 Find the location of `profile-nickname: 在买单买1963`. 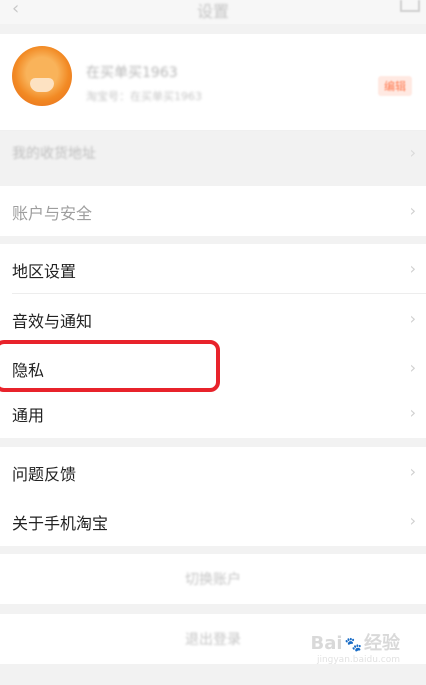

profile-nickname: 在买单买1963 is located at coordinates (132, 73).